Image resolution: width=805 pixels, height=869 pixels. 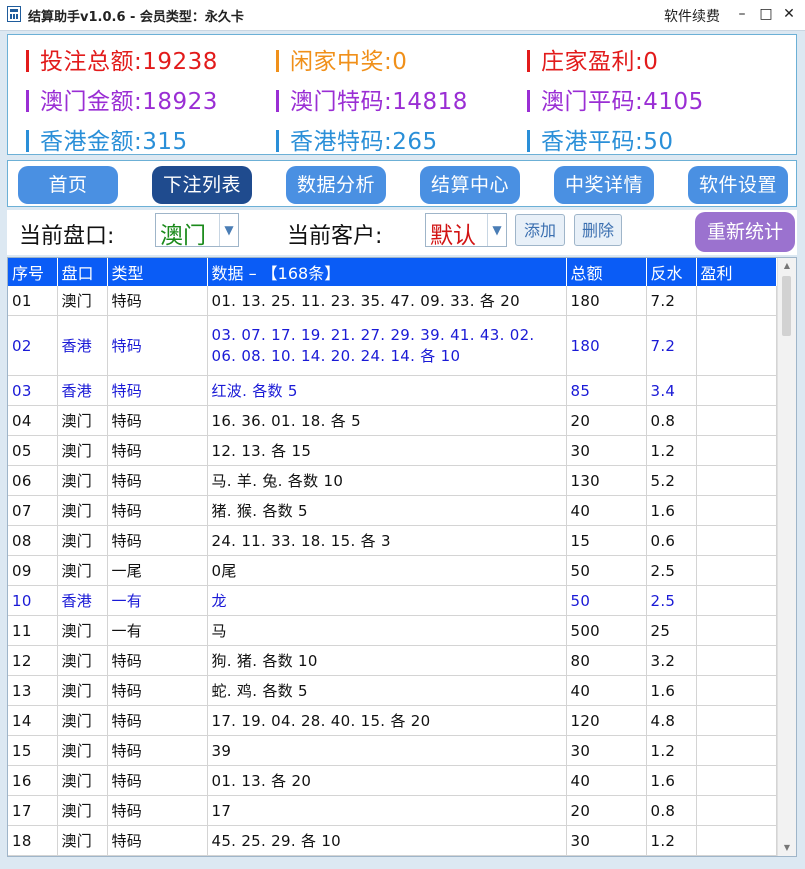 I want to click on cell-rebate: 0.6, so click(x=671, y=540).